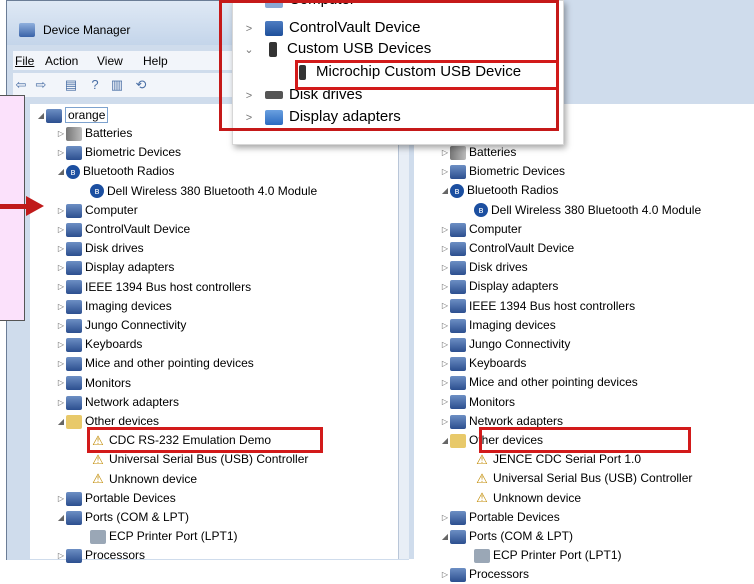 The width and height of the screenshot is (754, 584). What do you see at coordinates (61, 61) in the screenshot?
I see `menu-action: Action` at bounding box center [61, 61].